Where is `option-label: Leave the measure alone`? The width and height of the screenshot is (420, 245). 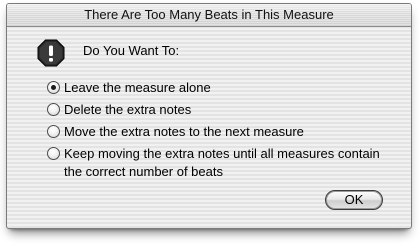
option-label: Leave the measure alone is located at coordinates (137, 87).